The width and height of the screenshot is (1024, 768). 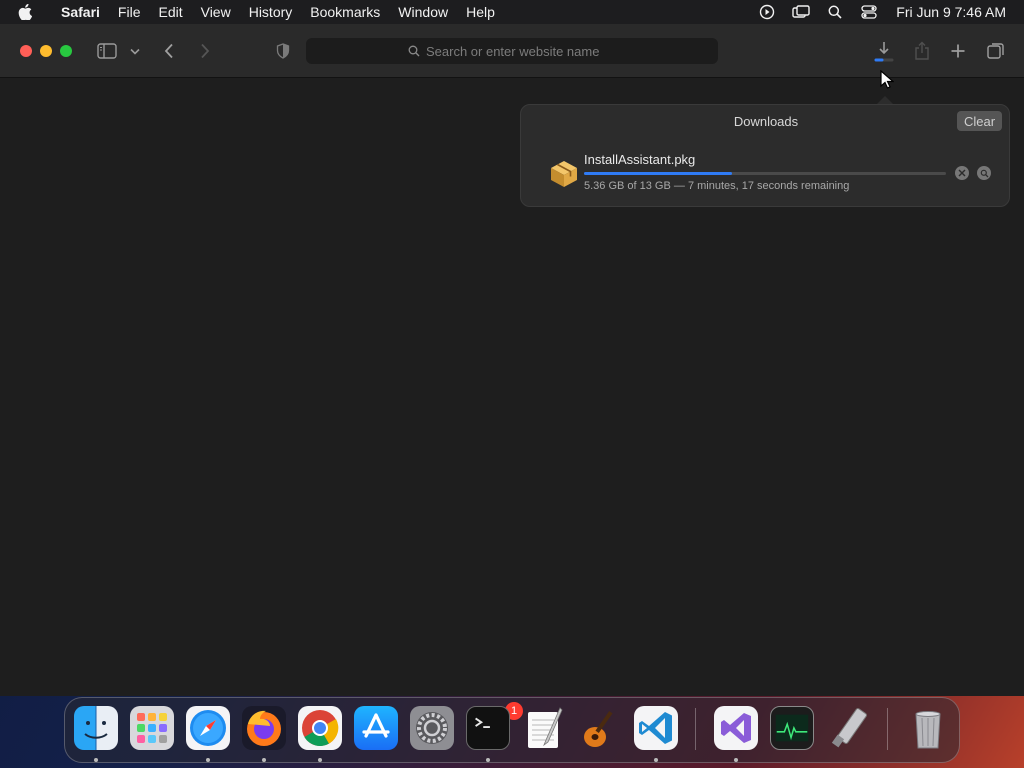 What do you see at coordinates (801, 12) in the screenshot?
I see `screen-mirroring-icon` at bounding box center [801, 12].